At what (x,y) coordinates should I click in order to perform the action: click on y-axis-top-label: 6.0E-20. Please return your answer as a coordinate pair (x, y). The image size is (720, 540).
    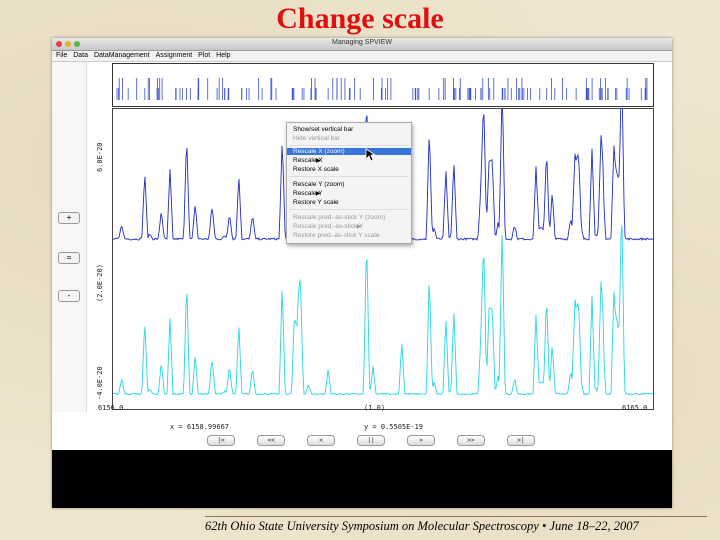
    Looking at the image, I should click on (100, 157).